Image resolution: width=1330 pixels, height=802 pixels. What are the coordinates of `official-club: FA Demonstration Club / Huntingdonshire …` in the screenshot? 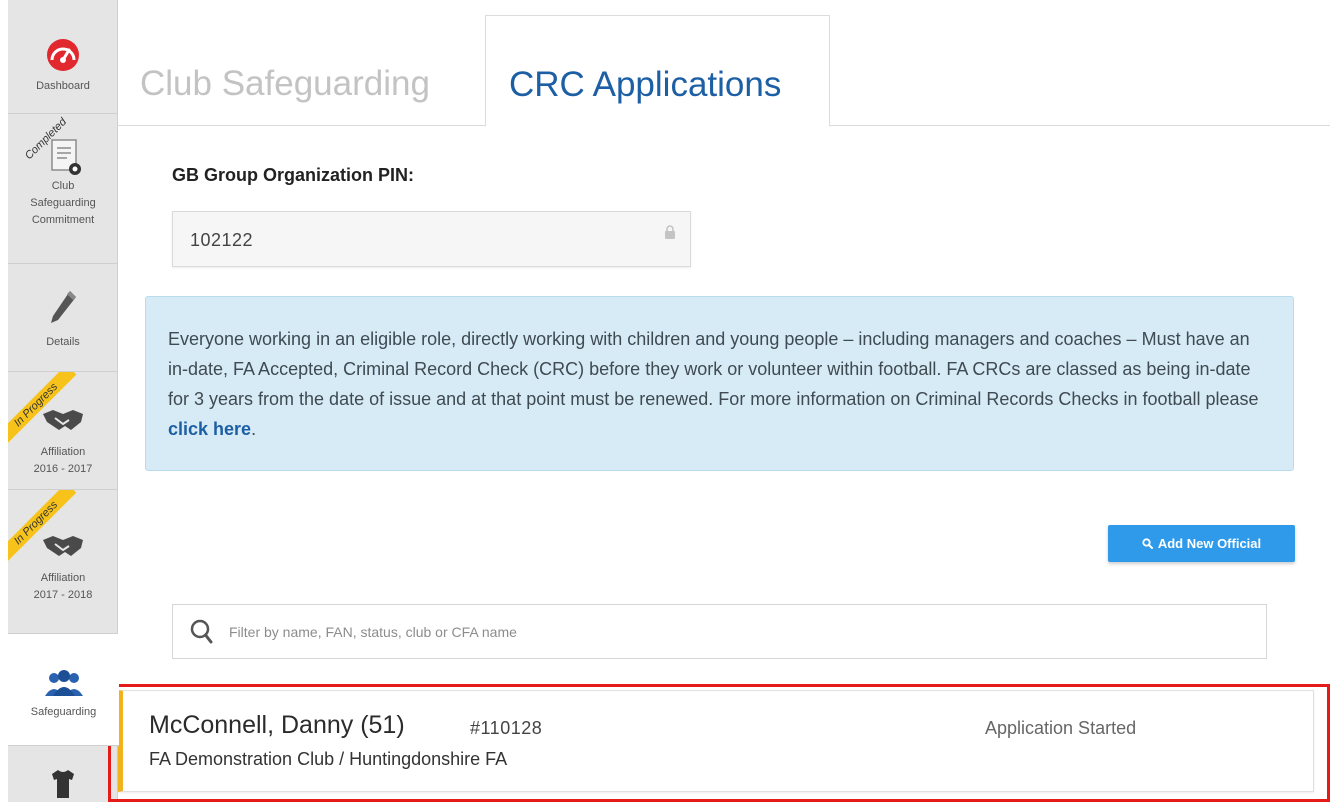 It's located at (328, 759).